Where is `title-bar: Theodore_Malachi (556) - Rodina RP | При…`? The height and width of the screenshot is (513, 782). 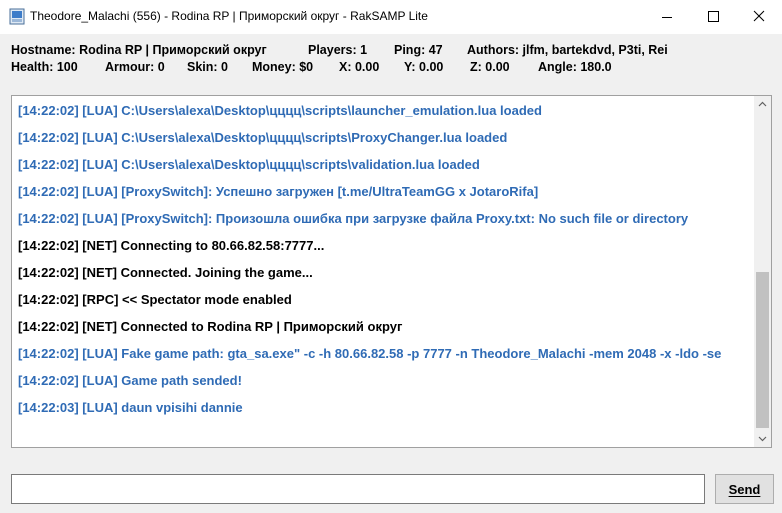
title-bar: Theodore_Malachi (556) - Rodina RP | При… is located at coordinates (391, 17).